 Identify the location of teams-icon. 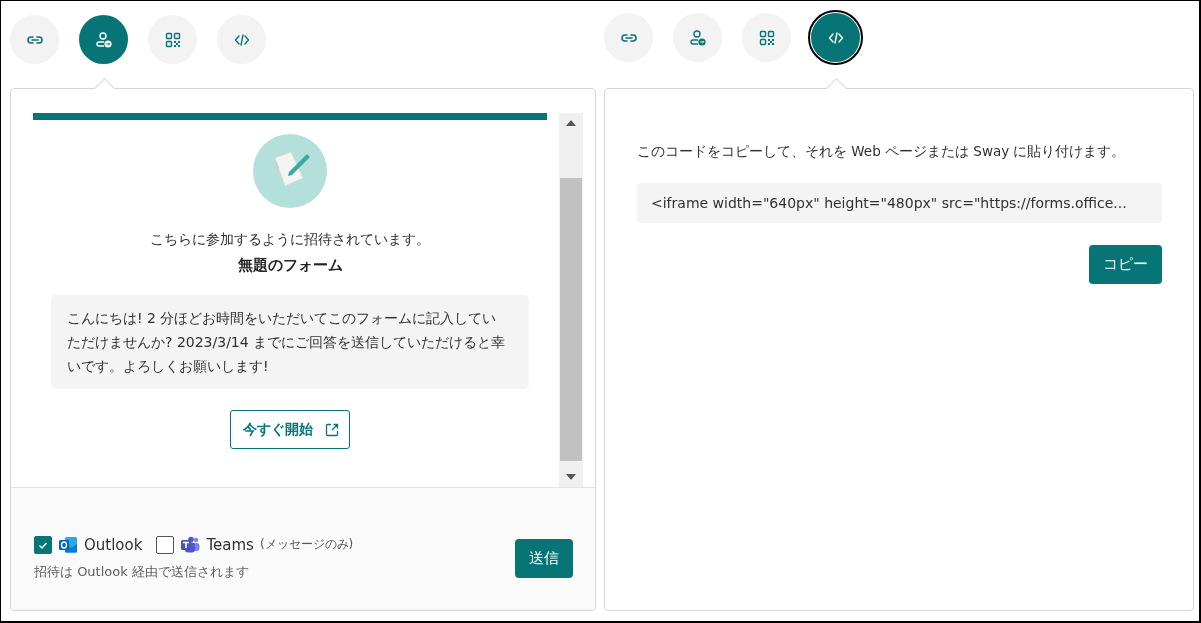
(190, 544).